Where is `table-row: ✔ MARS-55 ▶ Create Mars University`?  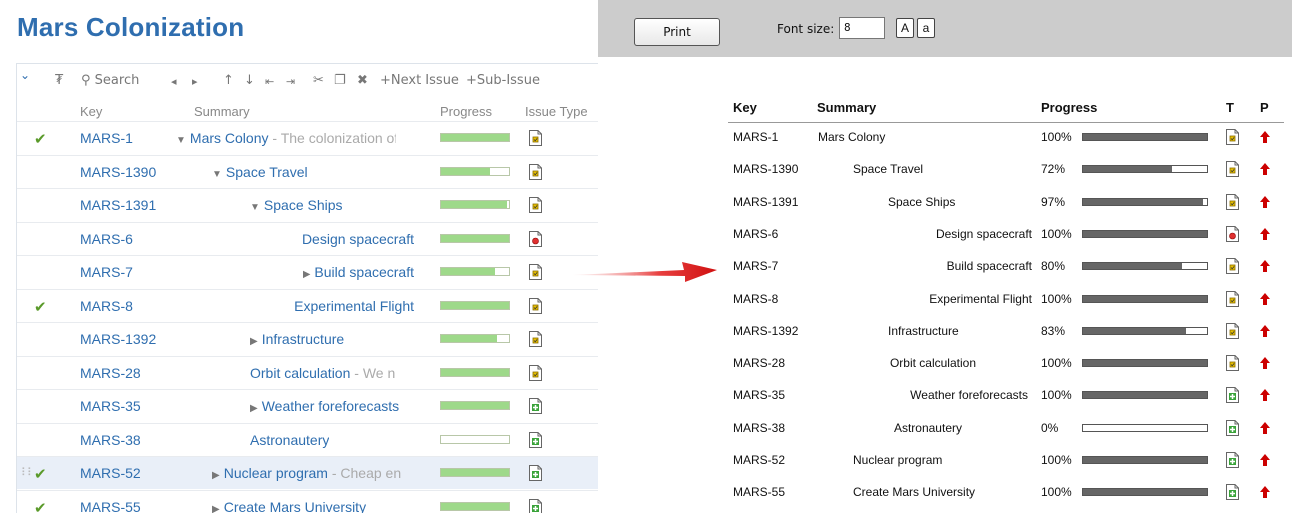 table-row: ✔ MARS-55 ▶ Create Mars University is located at coordinates (307, 501).